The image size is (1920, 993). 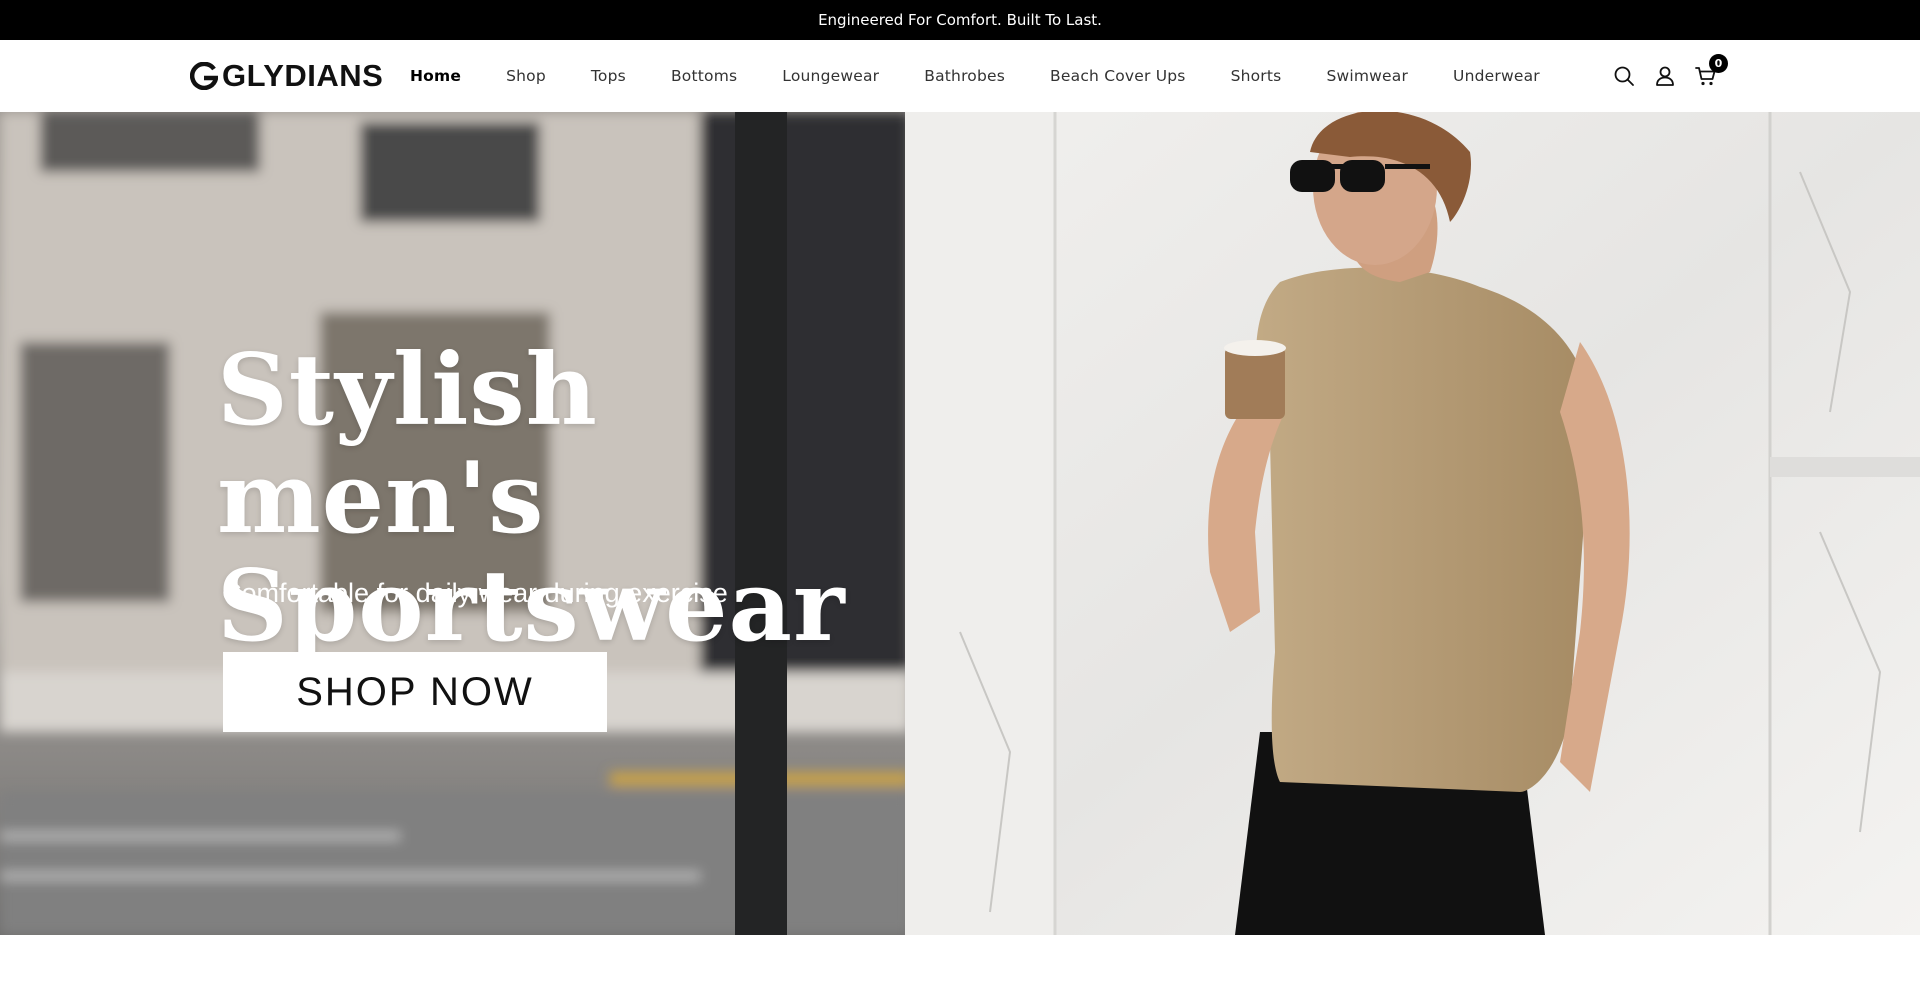 I want to click on announcement-text: Engineered For Comfort. Built To Last., so click(x=960, y=20).